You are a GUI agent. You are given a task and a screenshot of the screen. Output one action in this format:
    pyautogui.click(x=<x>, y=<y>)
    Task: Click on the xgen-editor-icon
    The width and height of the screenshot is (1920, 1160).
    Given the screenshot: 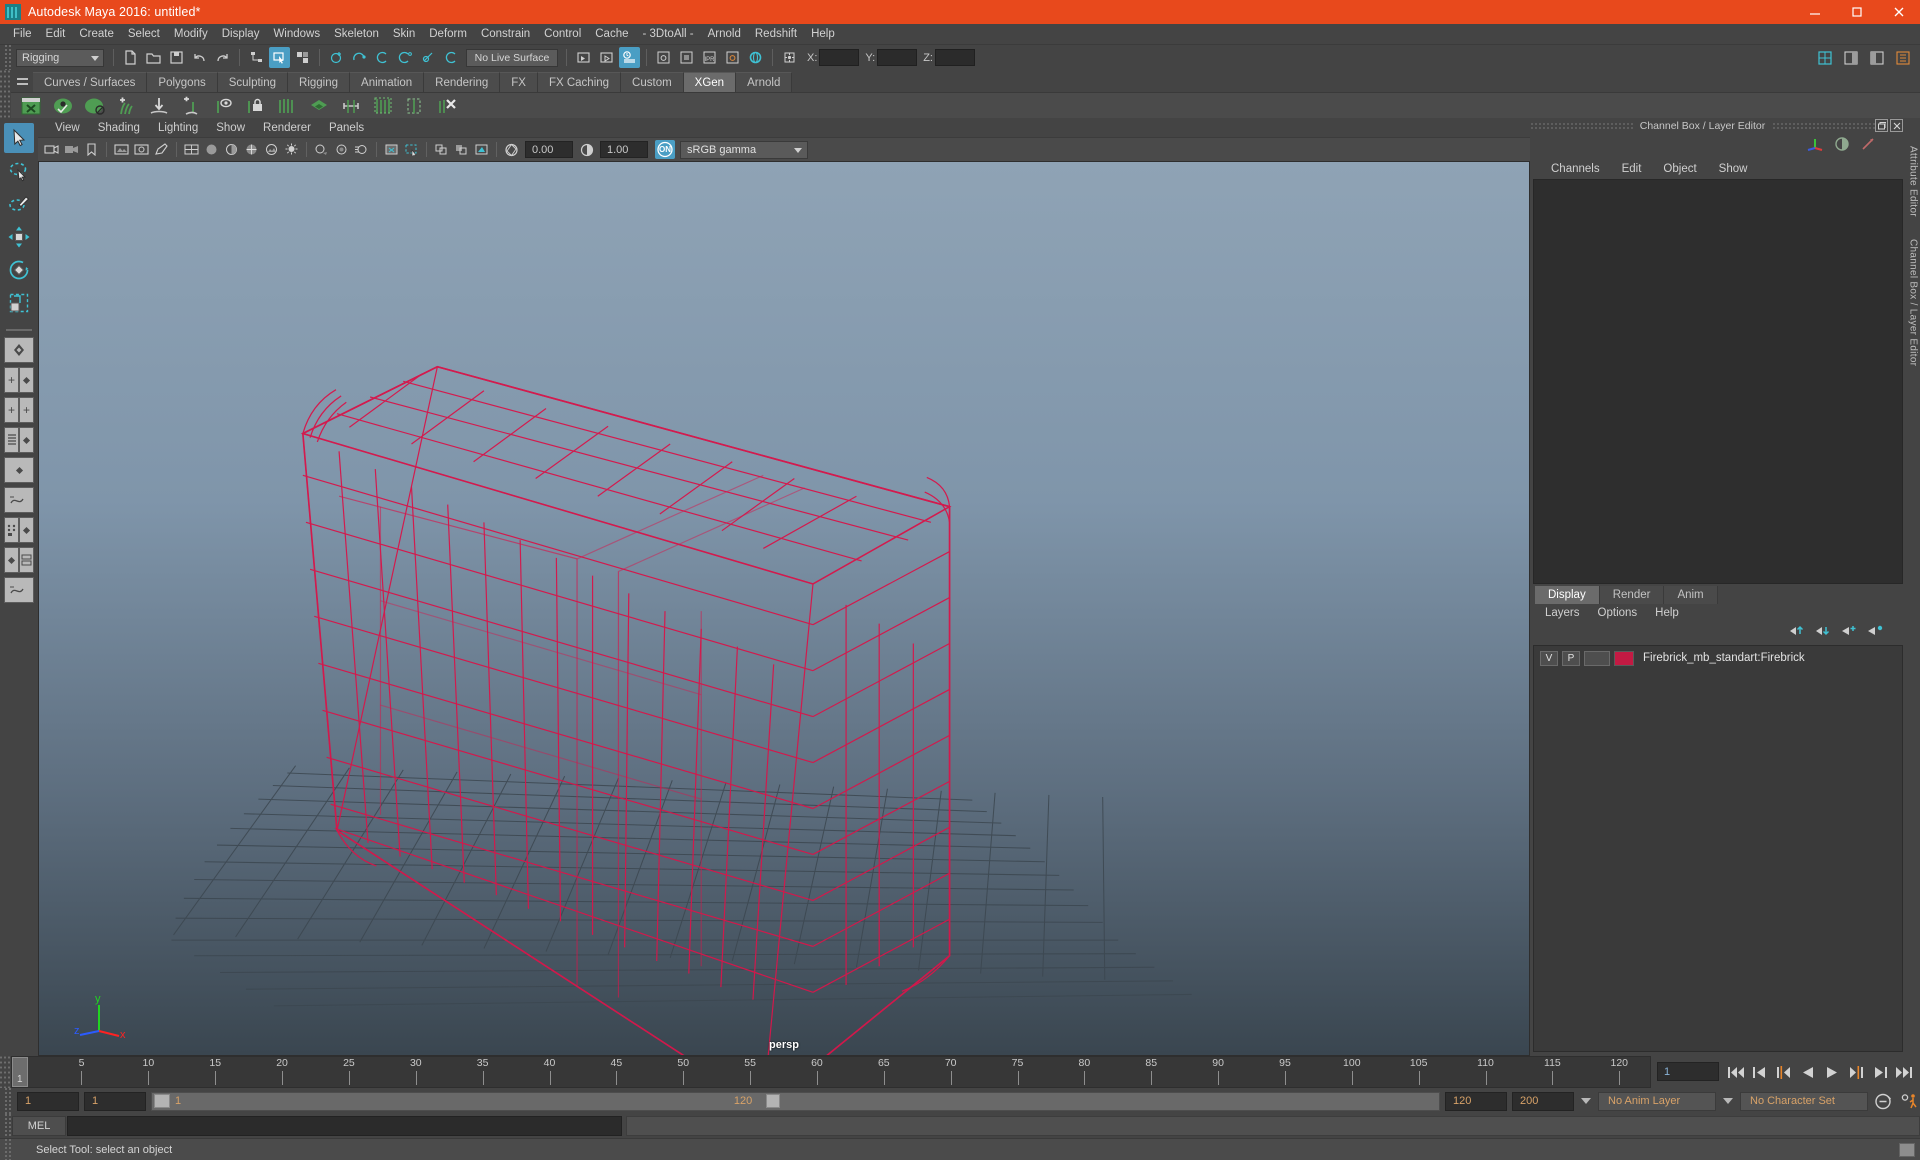 What is the action you would take?
    pyautogui.click(x=31, y=105)
    